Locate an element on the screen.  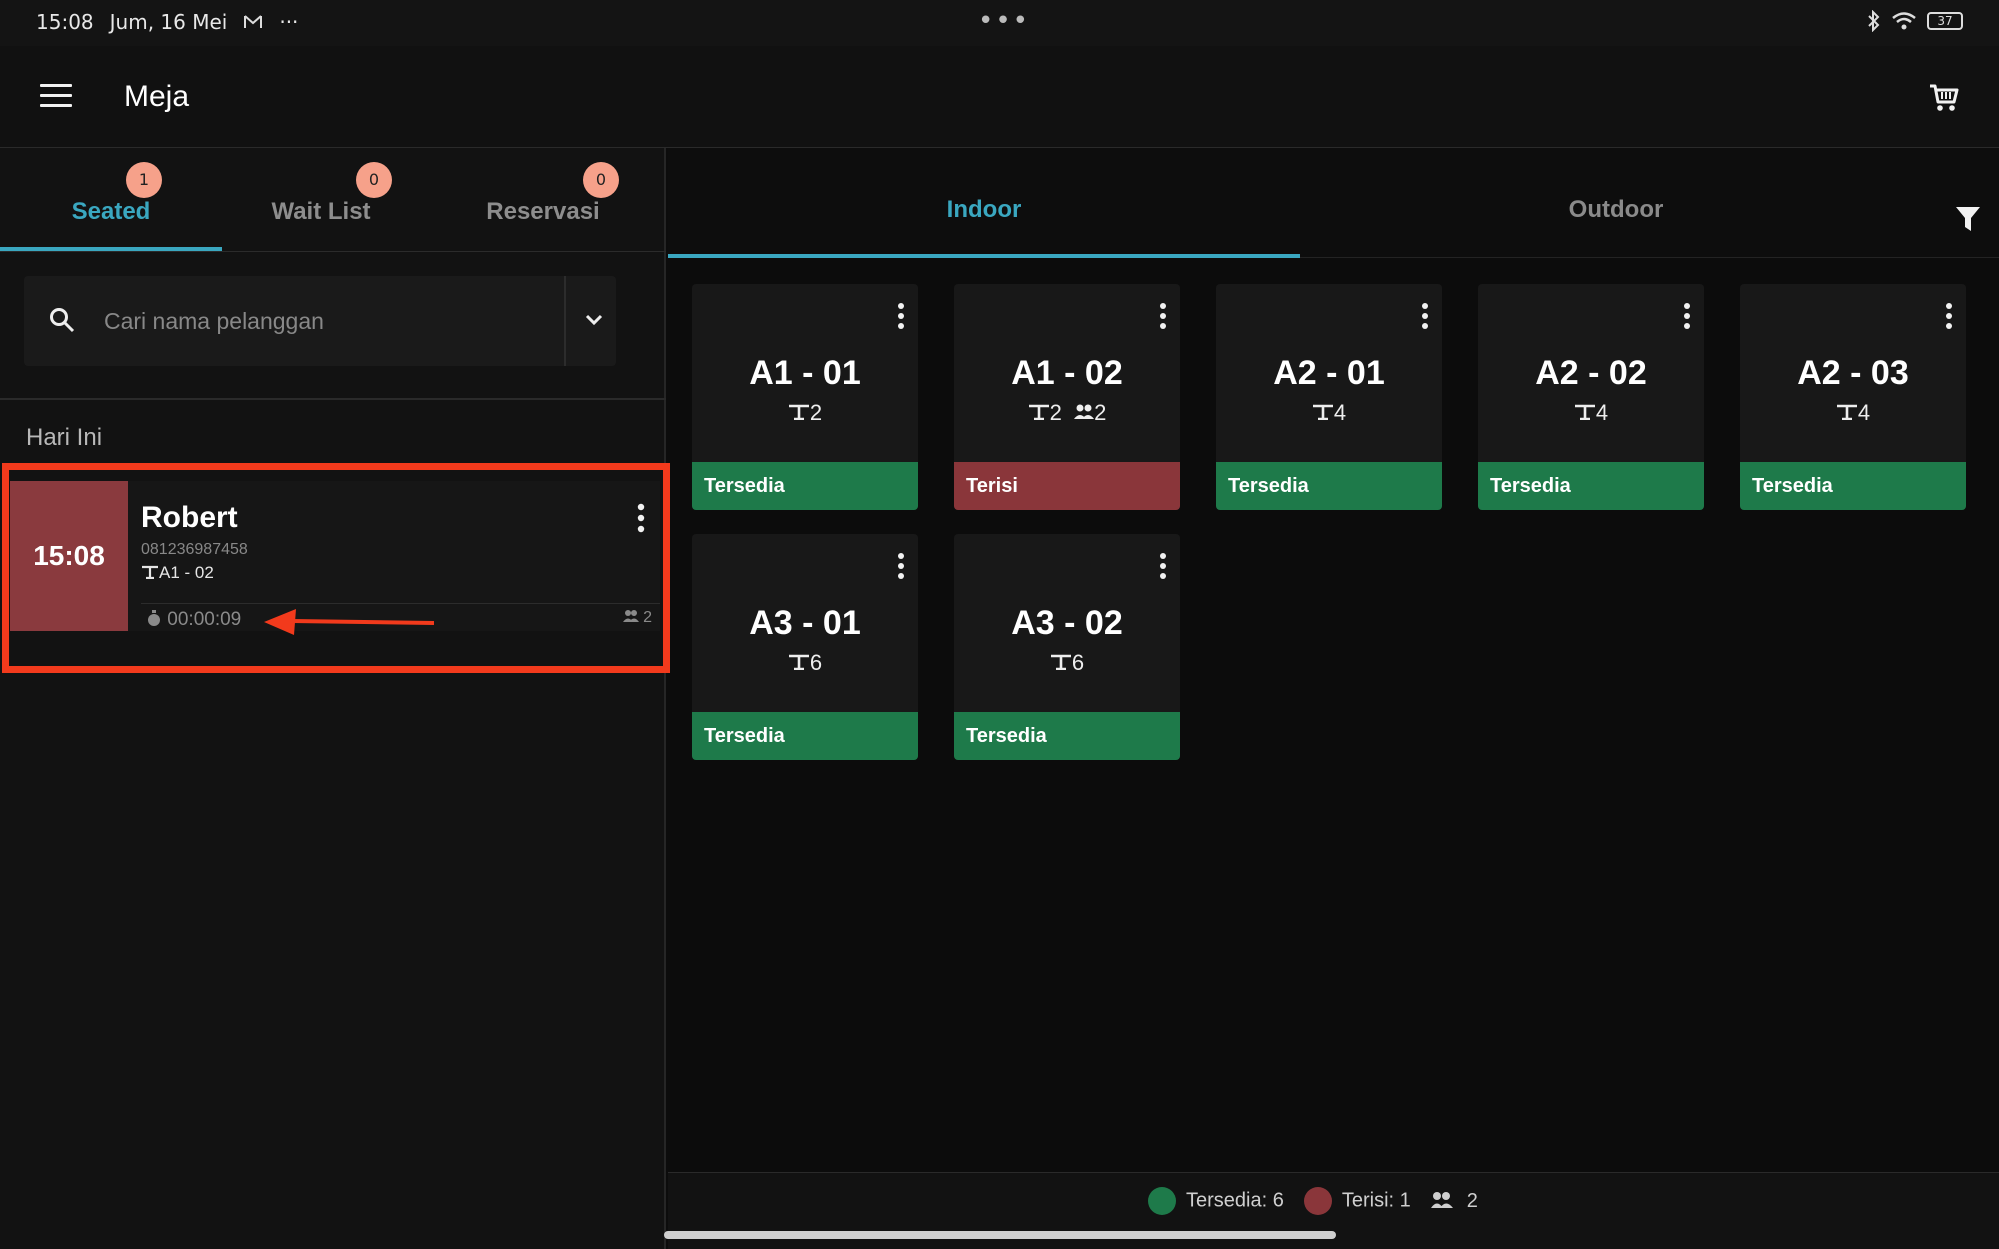
status-right: 37 is located at coordinates (1915, 21).